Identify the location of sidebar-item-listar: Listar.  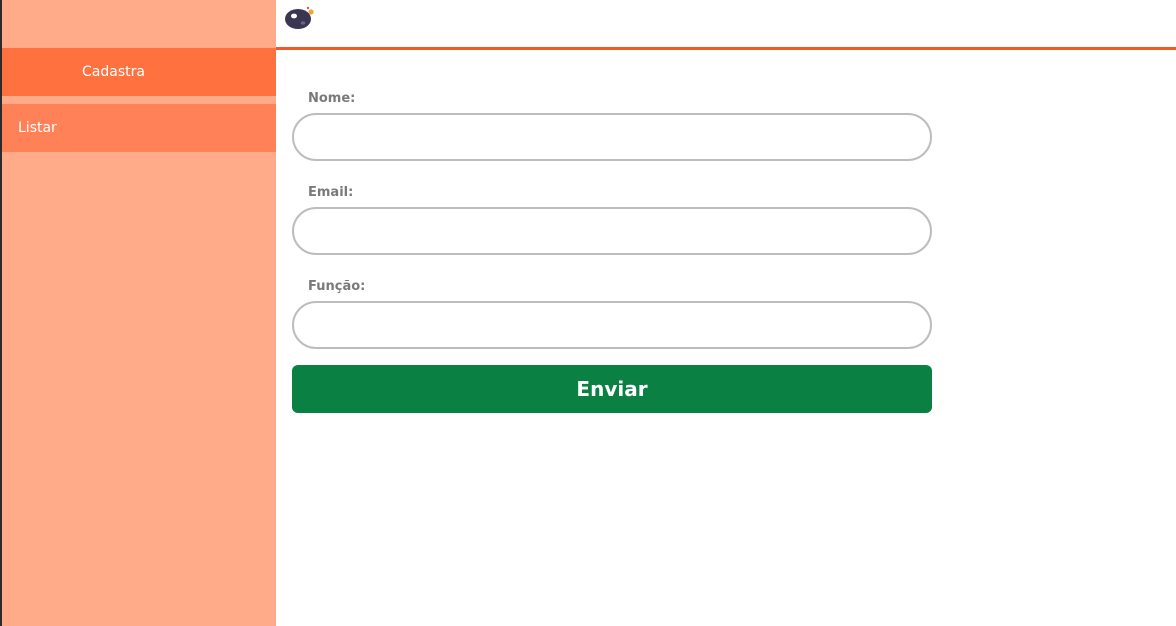
(139, 128).